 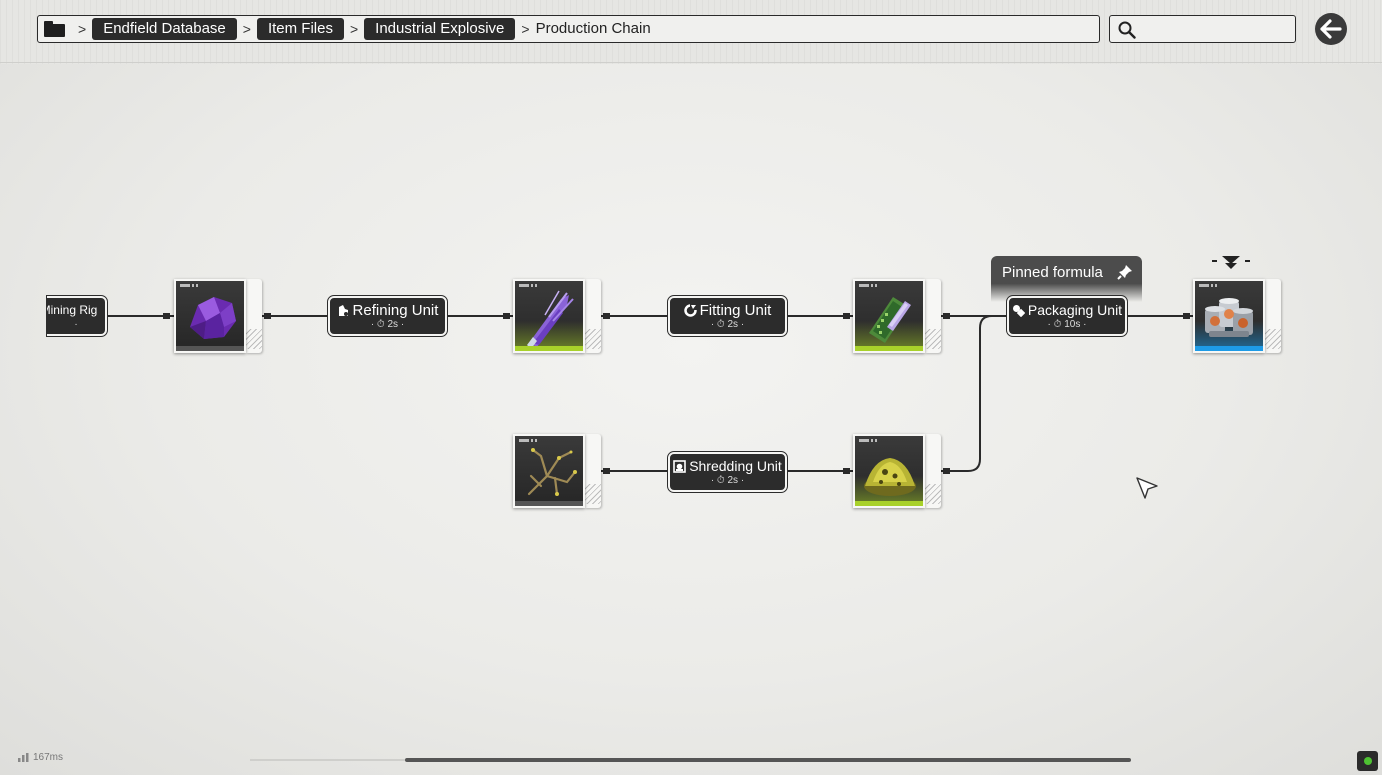 I want to click on signal-bars-icon, so click(x=23, y=757).